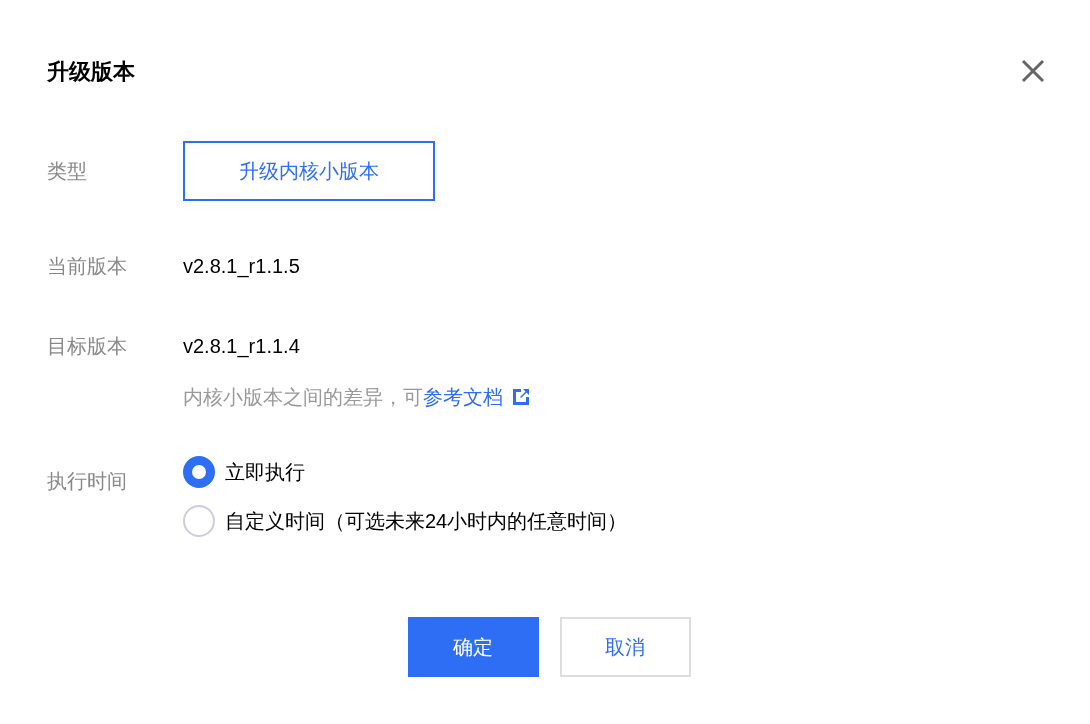 The height and width of the screenshot is (724, 1090). I want to click on cancel-button: 取消, so click(625, 647).